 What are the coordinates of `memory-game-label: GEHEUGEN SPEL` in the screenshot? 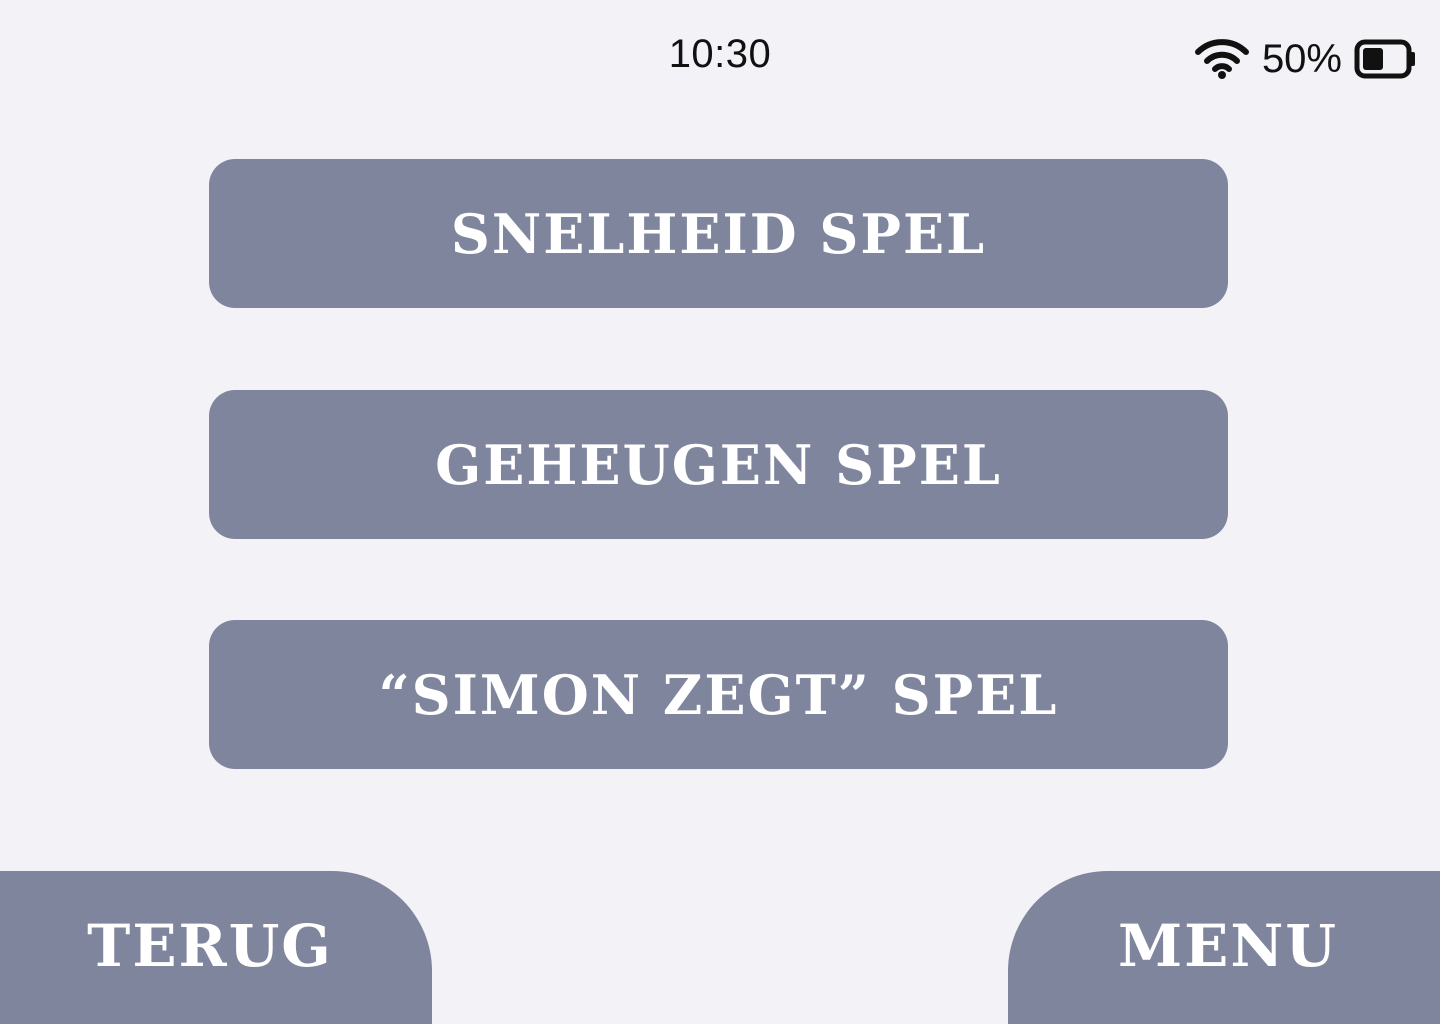 It's located at (718, 464).